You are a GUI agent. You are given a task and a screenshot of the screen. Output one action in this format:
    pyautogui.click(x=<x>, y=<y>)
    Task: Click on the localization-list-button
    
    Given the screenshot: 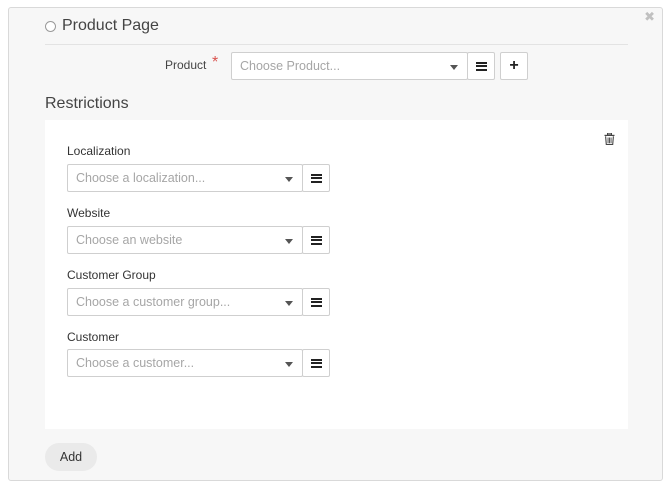 What is the action you would take?
    pyautogui.click(x=316, y=178)
    